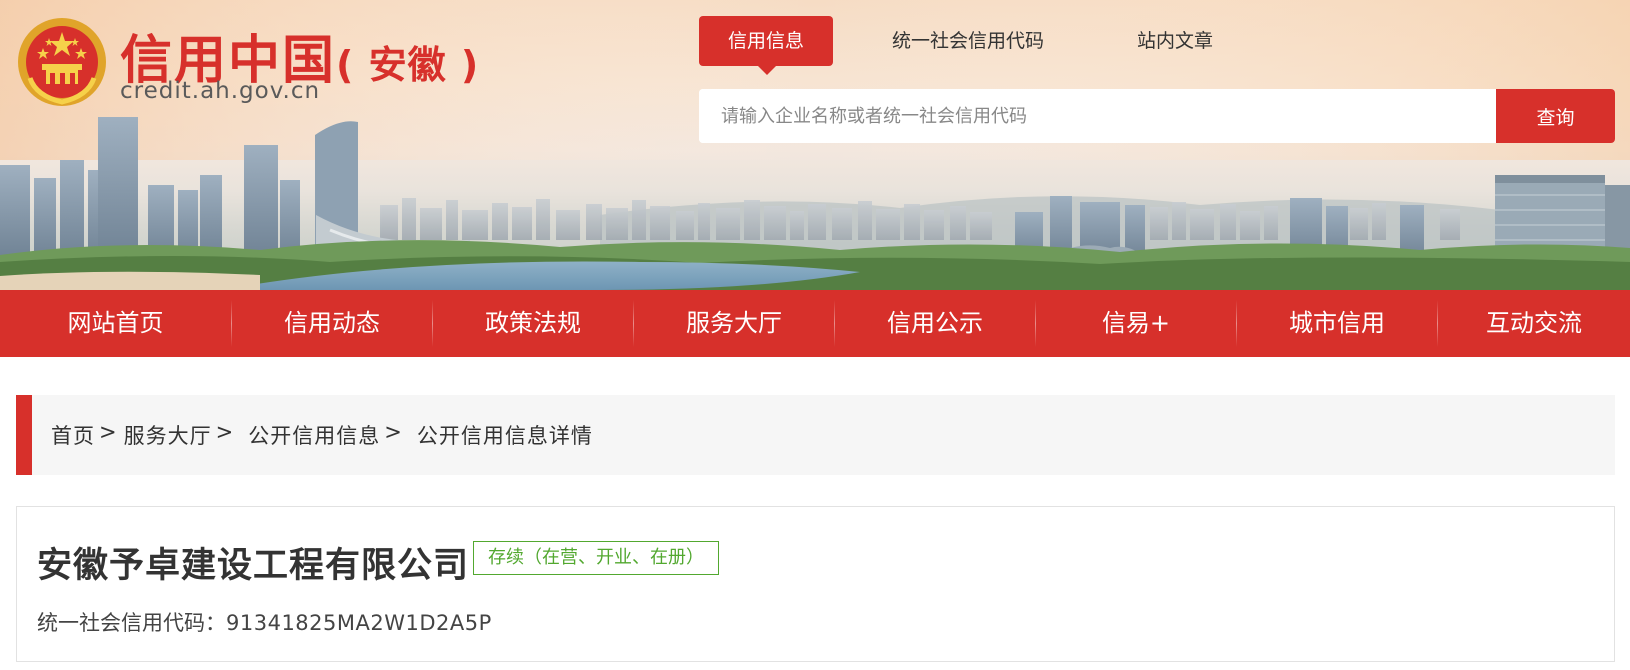 This screenshot has height=670, width=1630. I want to click on uscc-value: 91341825MA2W1D2A5P, so click(359, 623).